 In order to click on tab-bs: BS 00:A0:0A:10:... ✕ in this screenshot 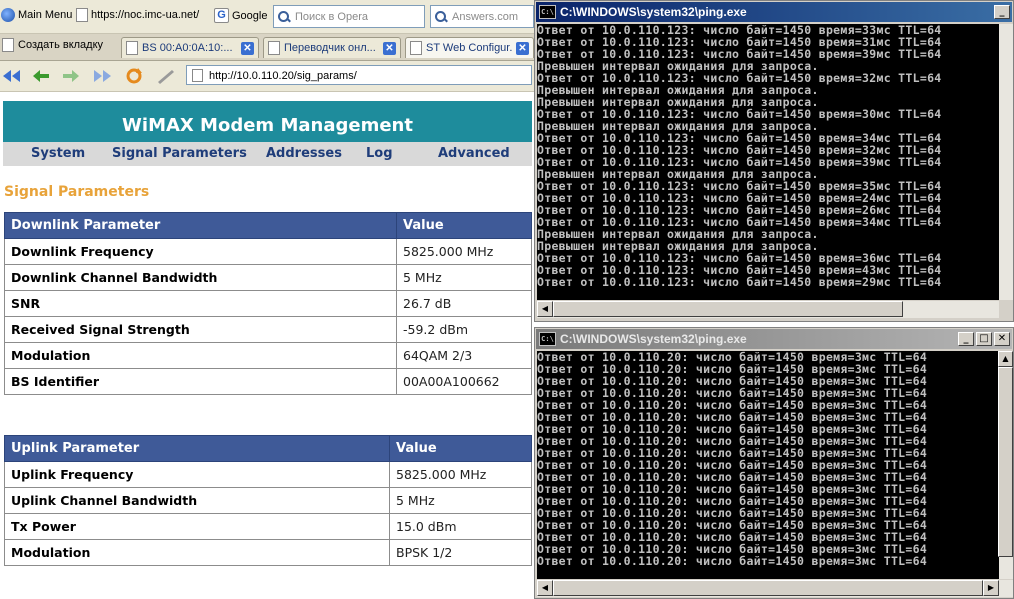, I will do `click(190, 47)`.